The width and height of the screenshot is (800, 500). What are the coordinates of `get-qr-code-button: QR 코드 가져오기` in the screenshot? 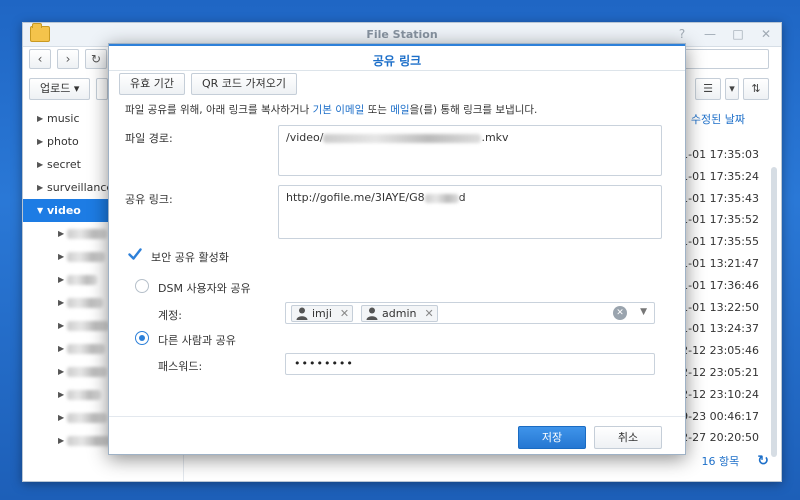 It's located at (243, 84).